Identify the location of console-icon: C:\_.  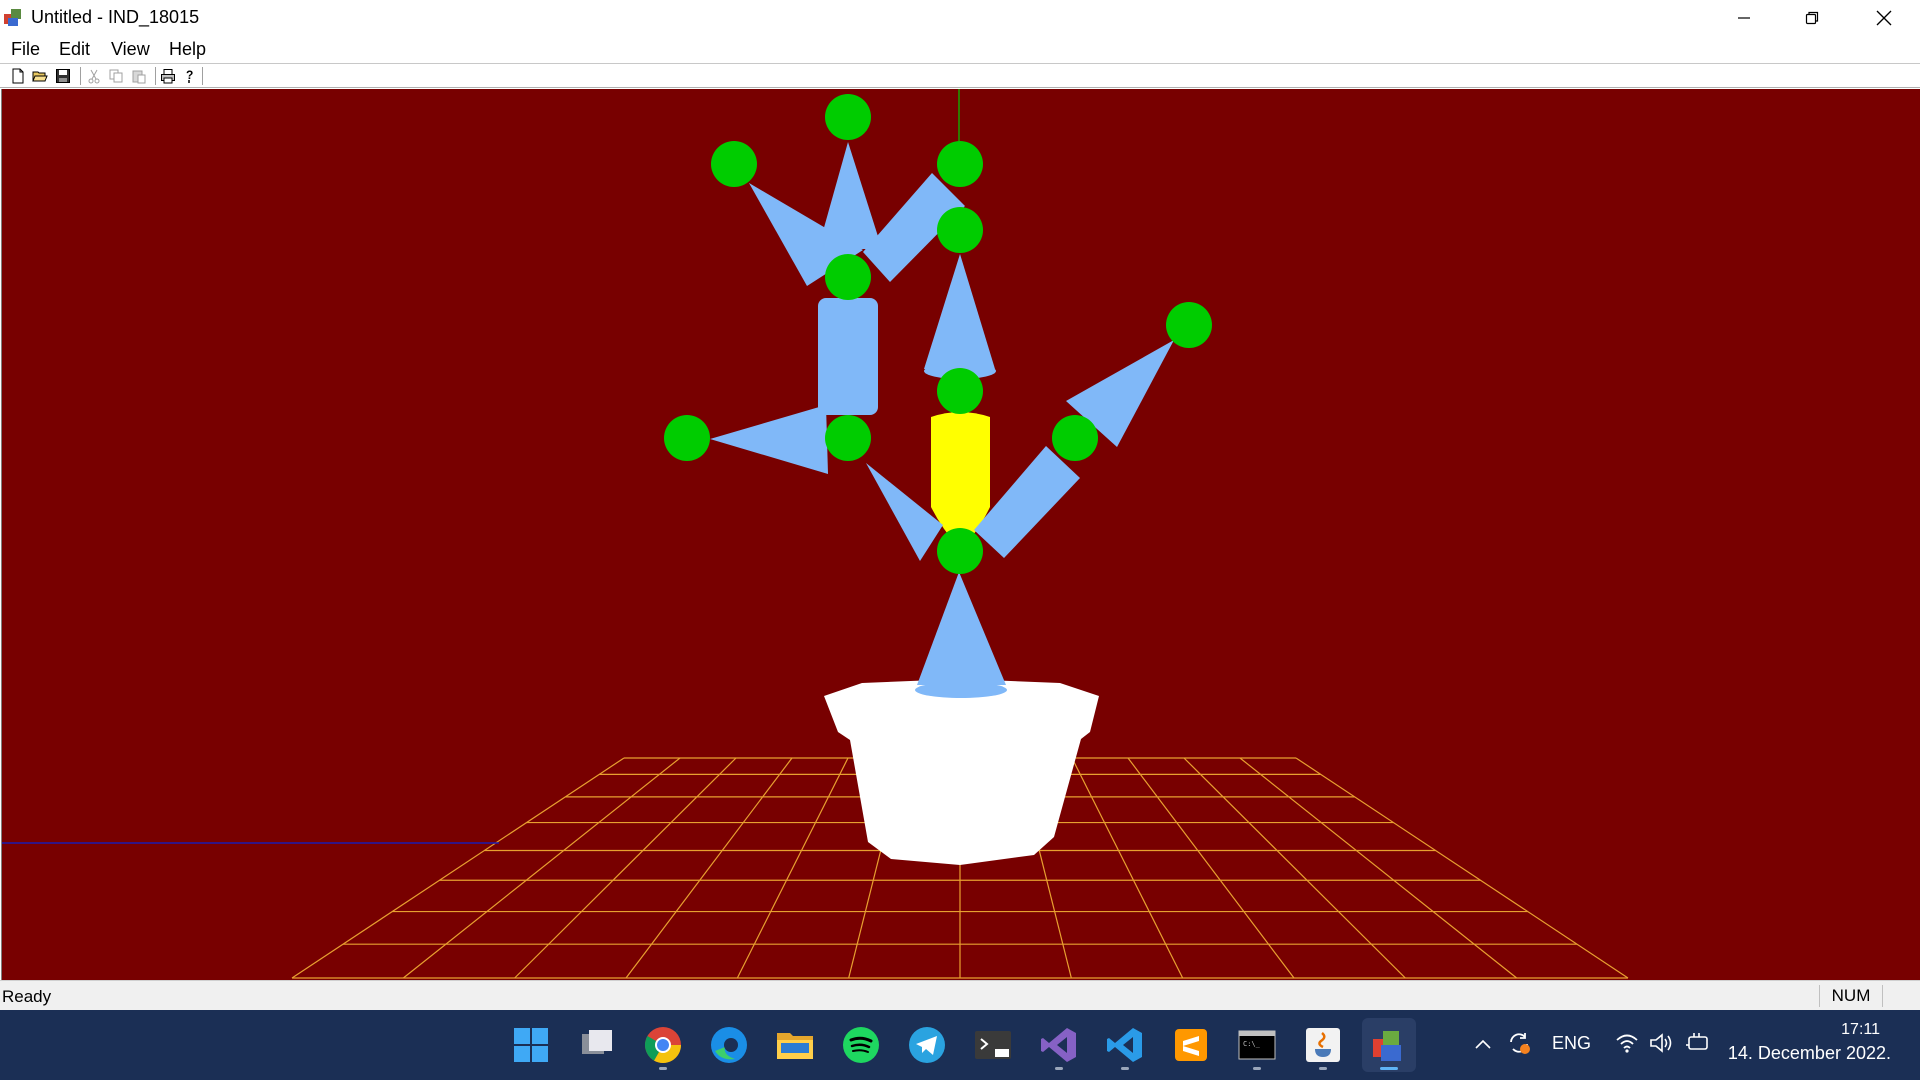
(1257, 1045).